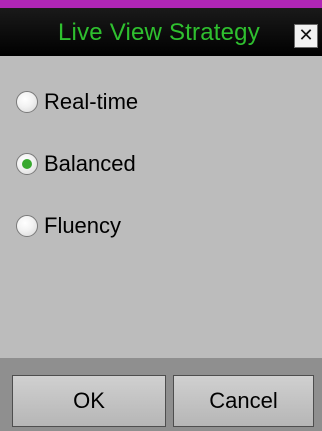 Image resolution: width=322 pixels, height=431 pixels. What do you see at coordinates (90, 163) in the screenshot?
I see `option-label-balanced: Balanced` at bounding box center [90, 163].